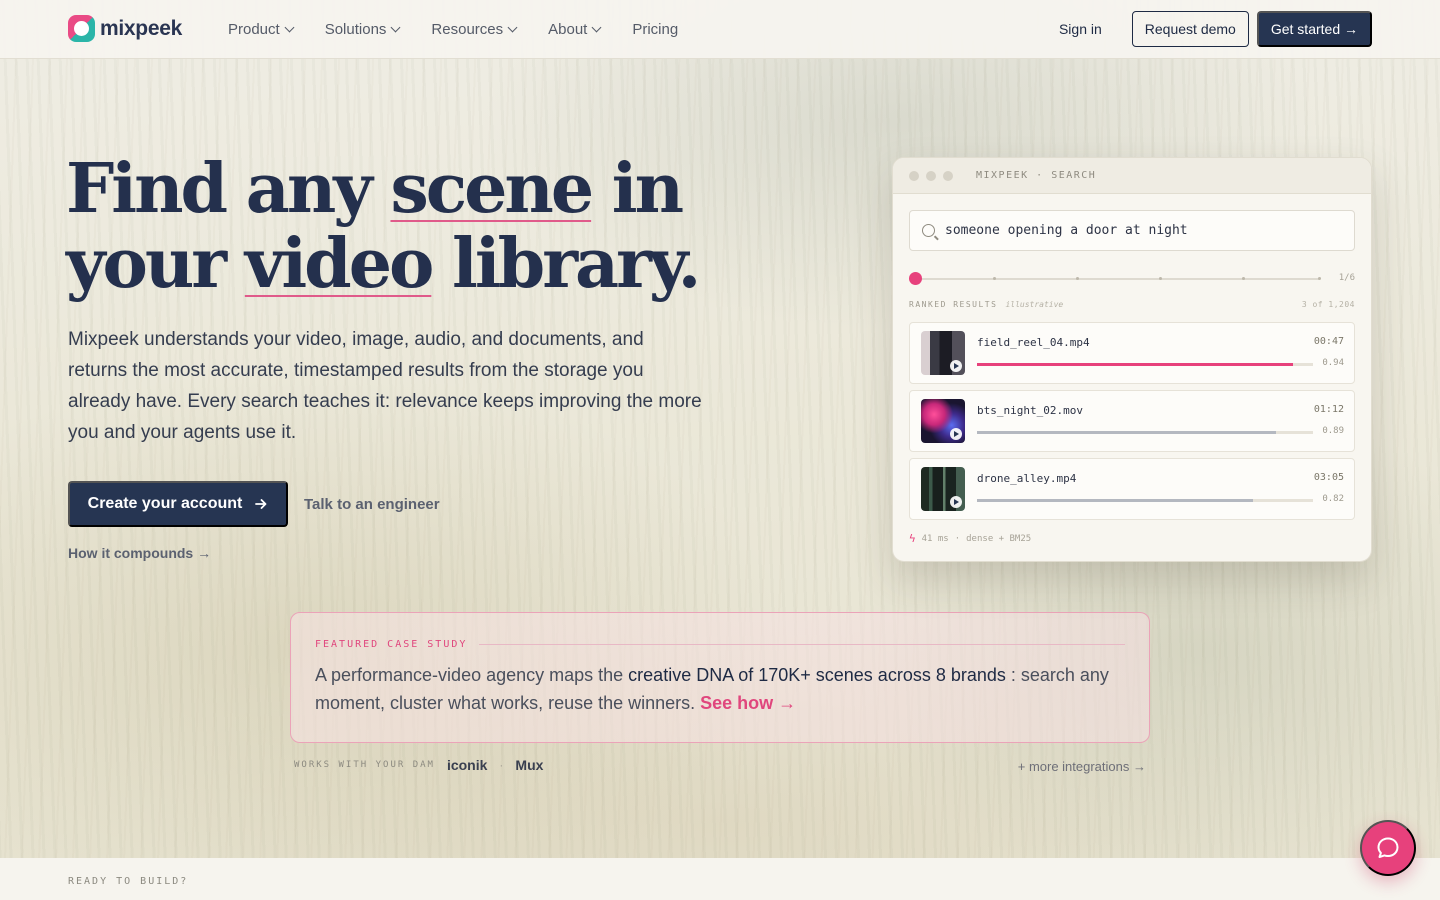 The image size is (1440, 900). What do you see at coordinates (1328, 409) in the screenshot?
I see `result-timestamp: 01:12` at bounding box center [1328, 409].